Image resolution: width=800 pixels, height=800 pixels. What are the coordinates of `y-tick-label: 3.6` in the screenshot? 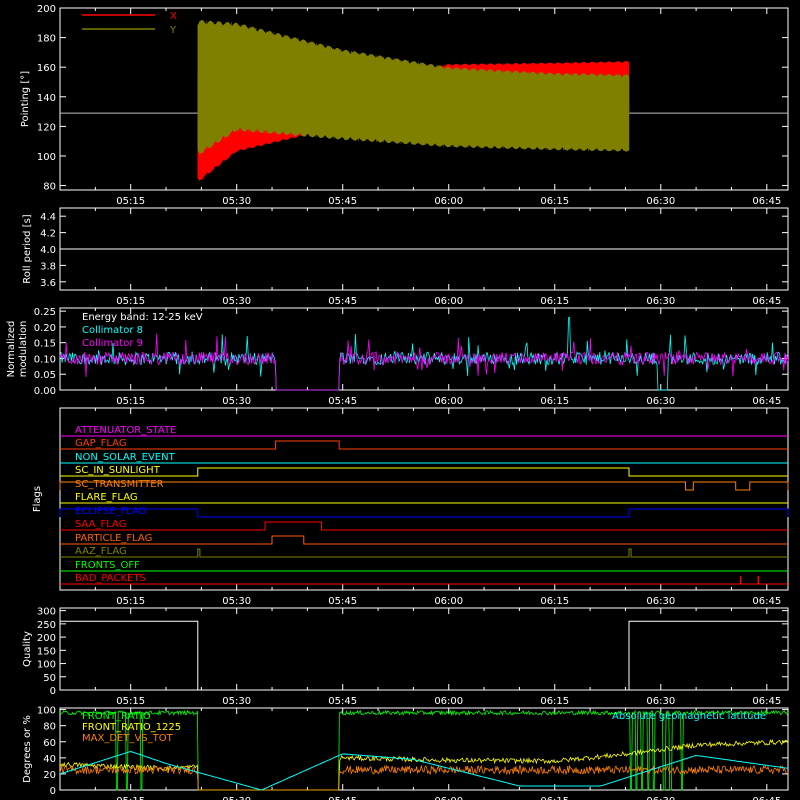 It's located at (48, 283).